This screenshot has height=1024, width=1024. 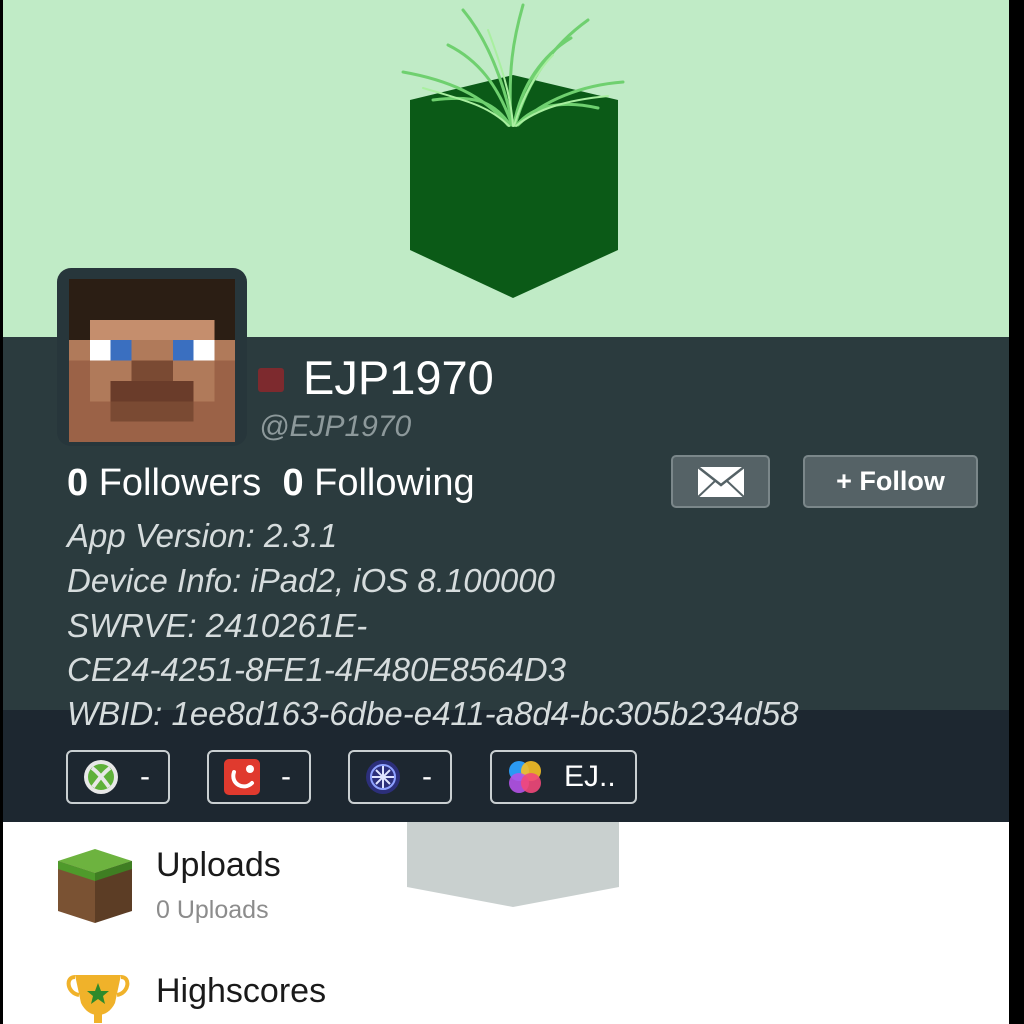 I want to click on game-center-value: EJ.., so click(x=590, y=776).